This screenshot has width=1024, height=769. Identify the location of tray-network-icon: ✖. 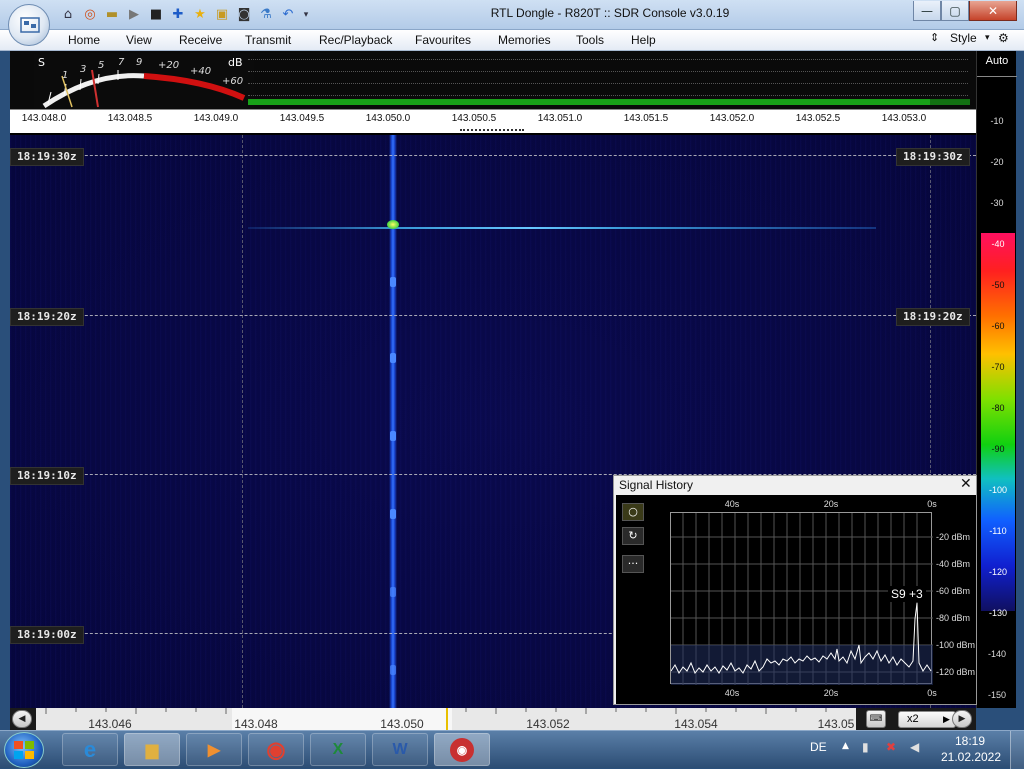
(891, 747).